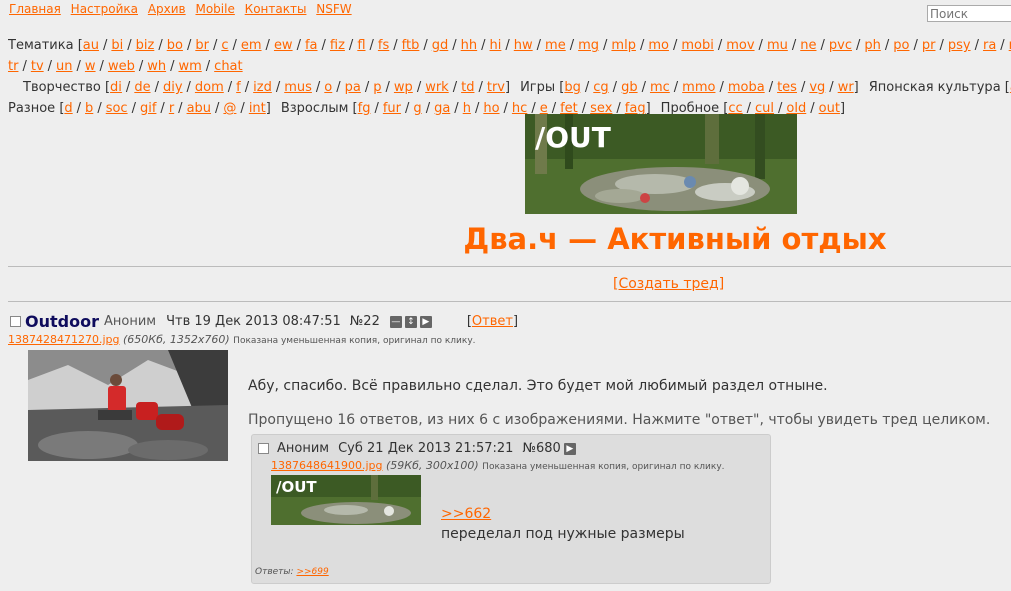  What do you see at coordinates (411, 45) in the screenshot?
I see `board-link-ftb: ftb` at bounding box center [411, 45].